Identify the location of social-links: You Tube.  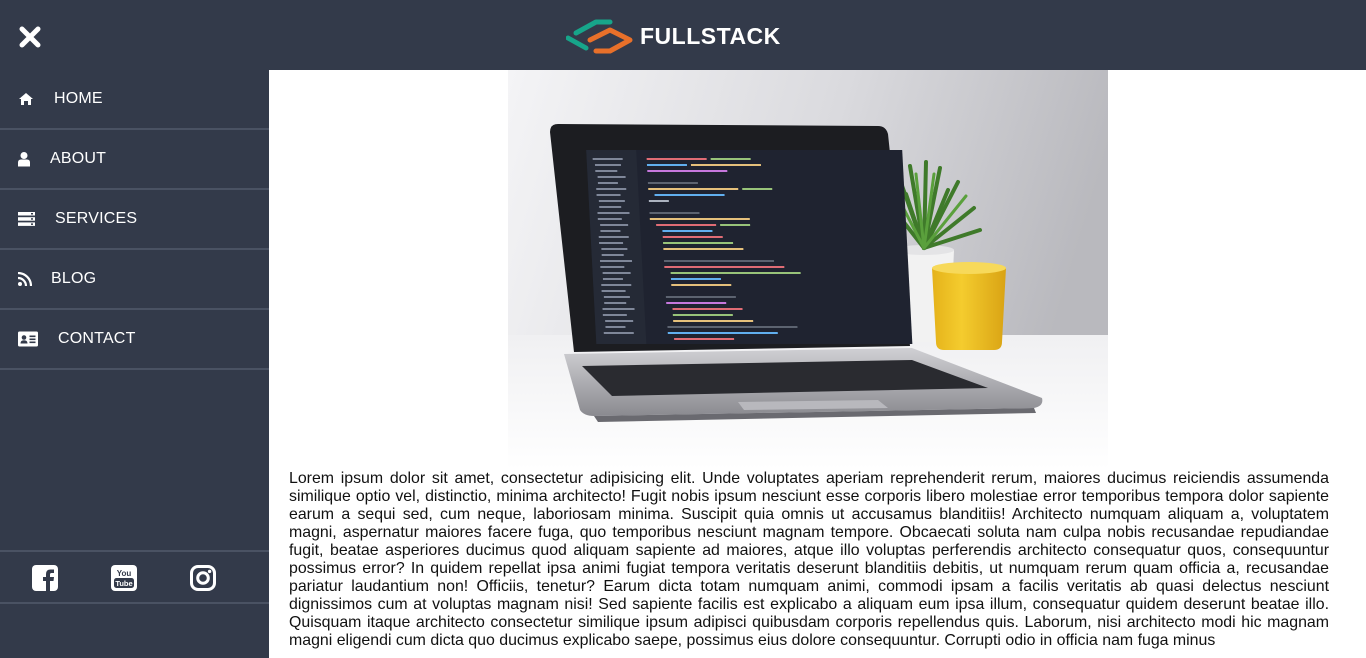
(134, 577).